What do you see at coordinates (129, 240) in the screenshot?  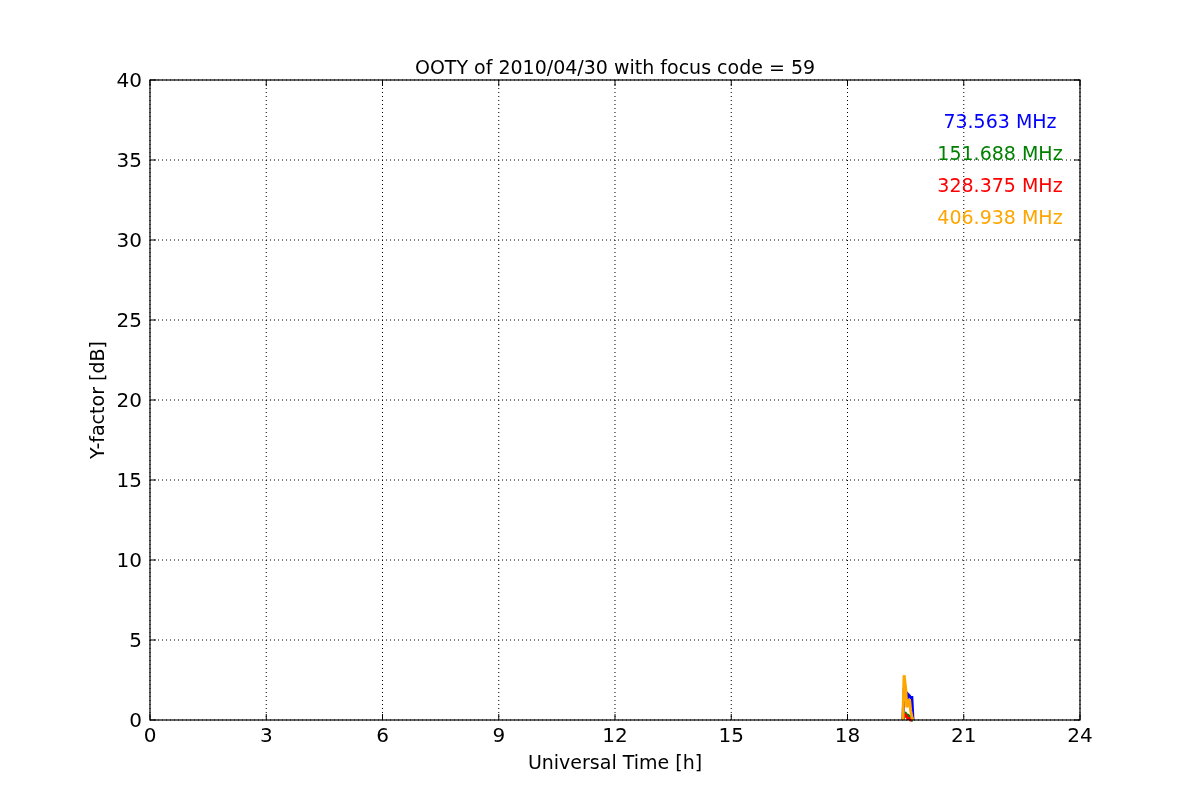 I see `y-tick-label: 30` at bounding box center [129, 240].